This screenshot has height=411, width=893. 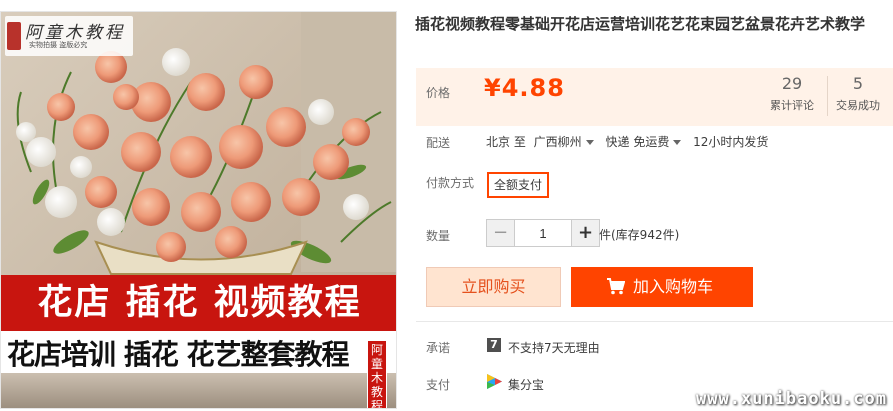 I want to click on brand-seal-icon, so click(x=14, y=36).